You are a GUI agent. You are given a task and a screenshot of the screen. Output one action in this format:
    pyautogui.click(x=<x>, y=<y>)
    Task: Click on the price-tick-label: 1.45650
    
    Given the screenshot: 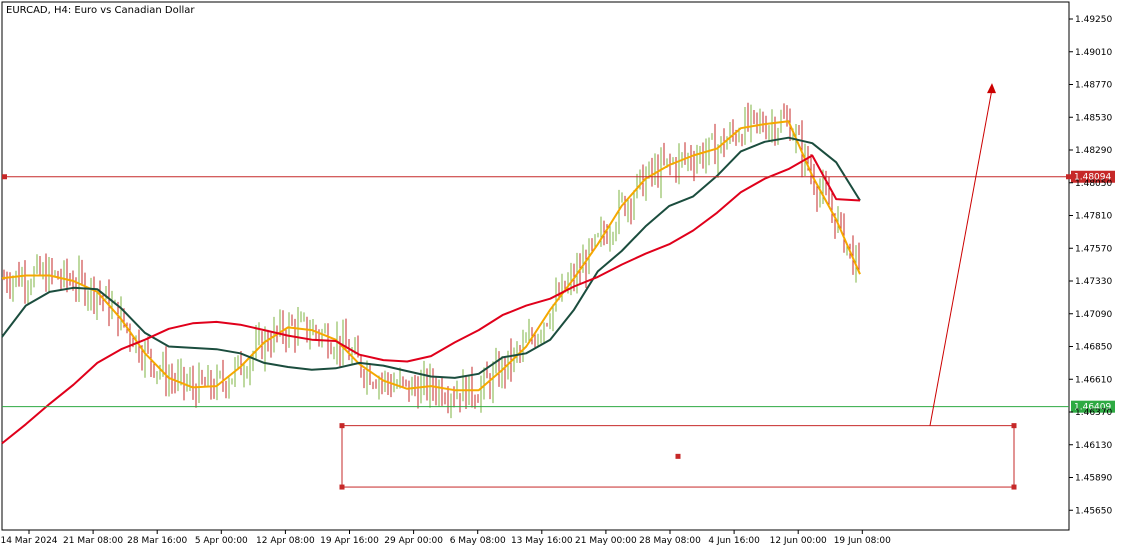 What is the action you would take?
    pyautogui.click(x=1093, y=511)
    